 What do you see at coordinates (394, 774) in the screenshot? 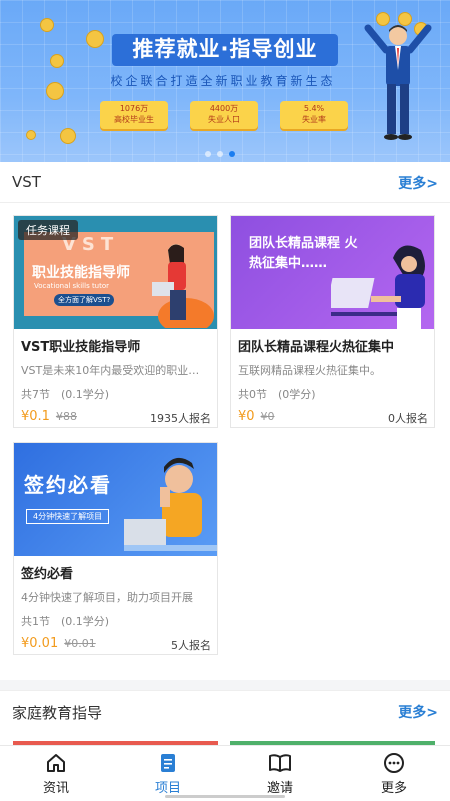
I see `tab-more: 更多` at bounding box center [394, 774].